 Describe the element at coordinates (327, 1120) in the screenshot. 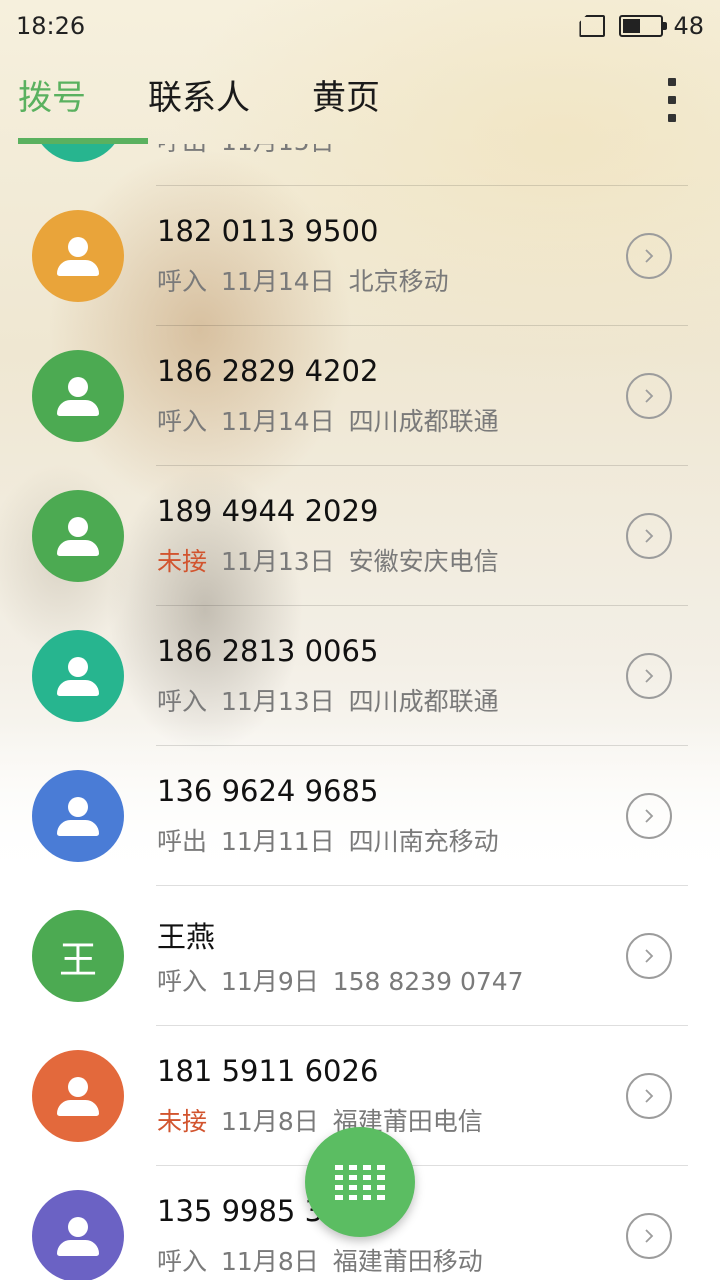

I see `call-detail: 未接 11月8日 福建莆田电信` at that location.